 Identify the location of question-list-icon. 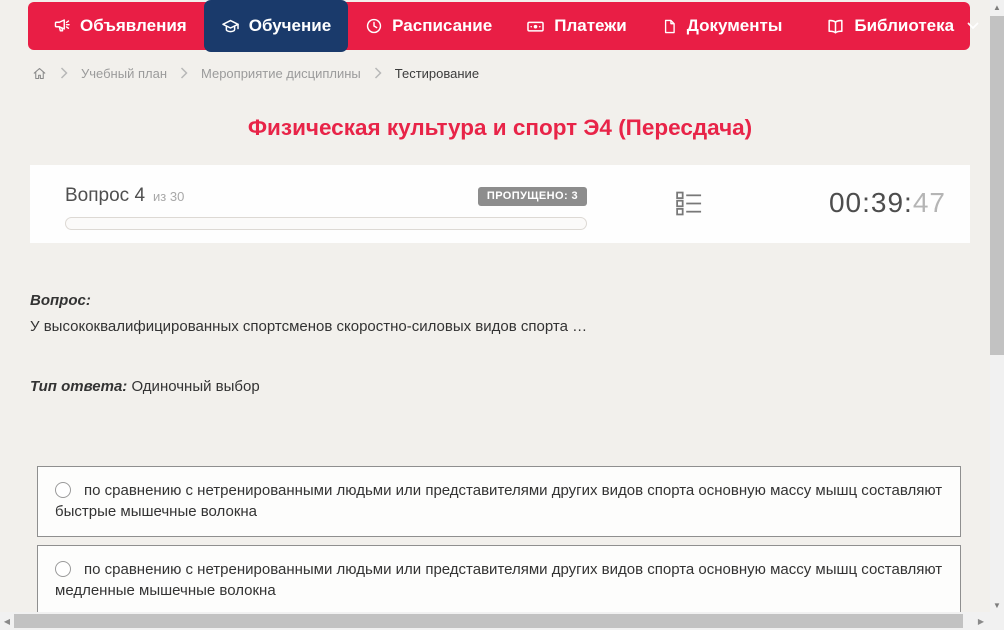
(689, 203).